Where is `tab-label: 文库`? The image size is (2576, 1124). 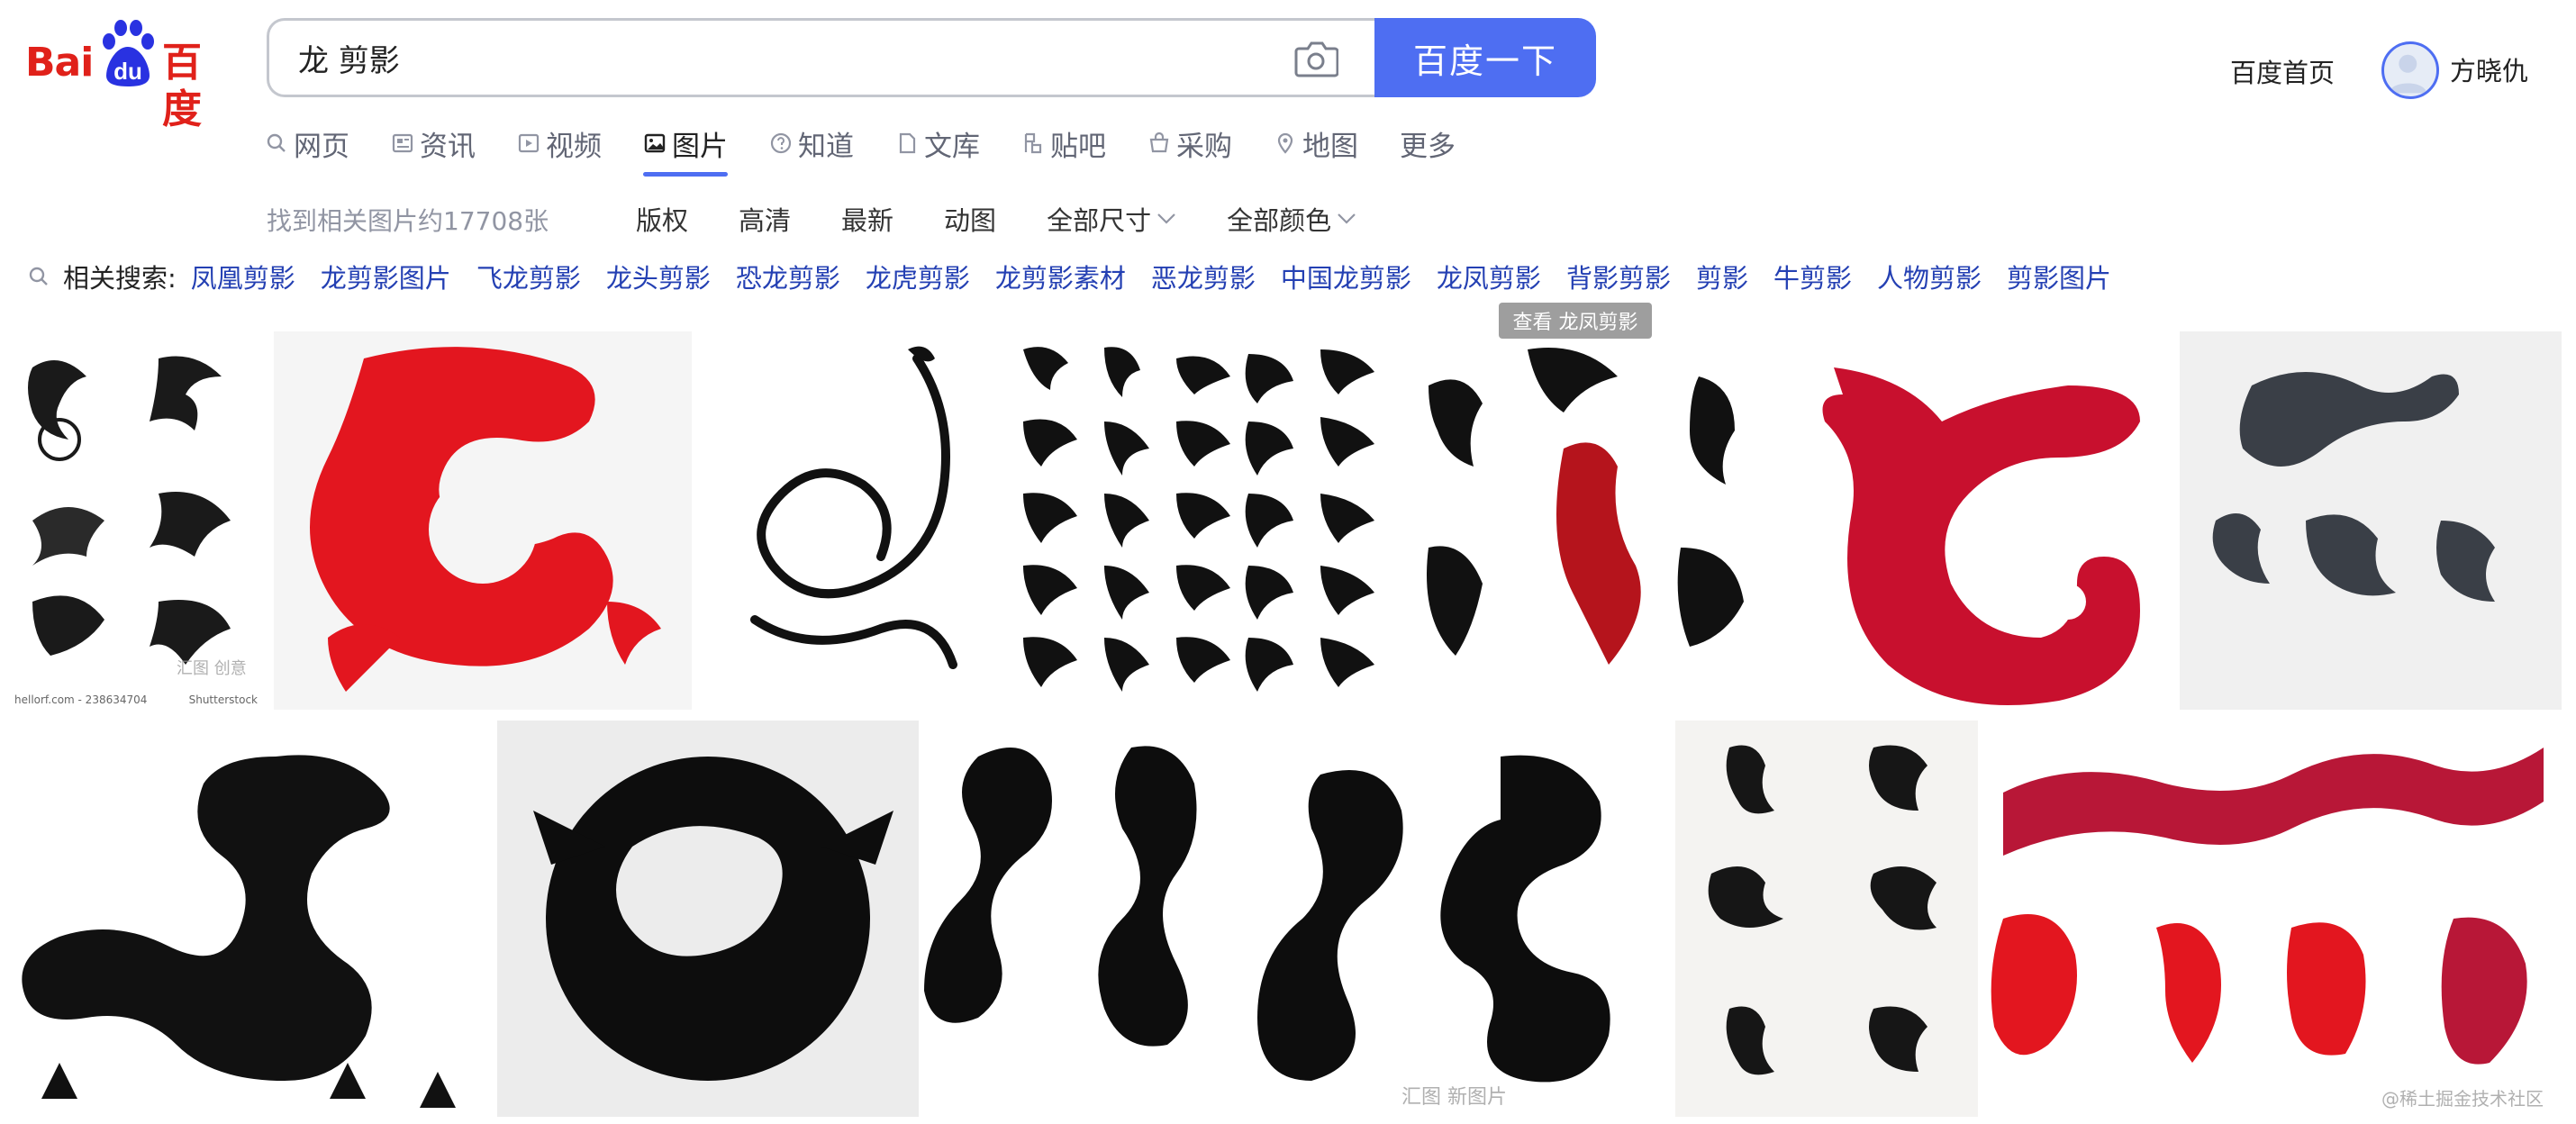 tab-label: 文库 is located at coordinates (952, 146).